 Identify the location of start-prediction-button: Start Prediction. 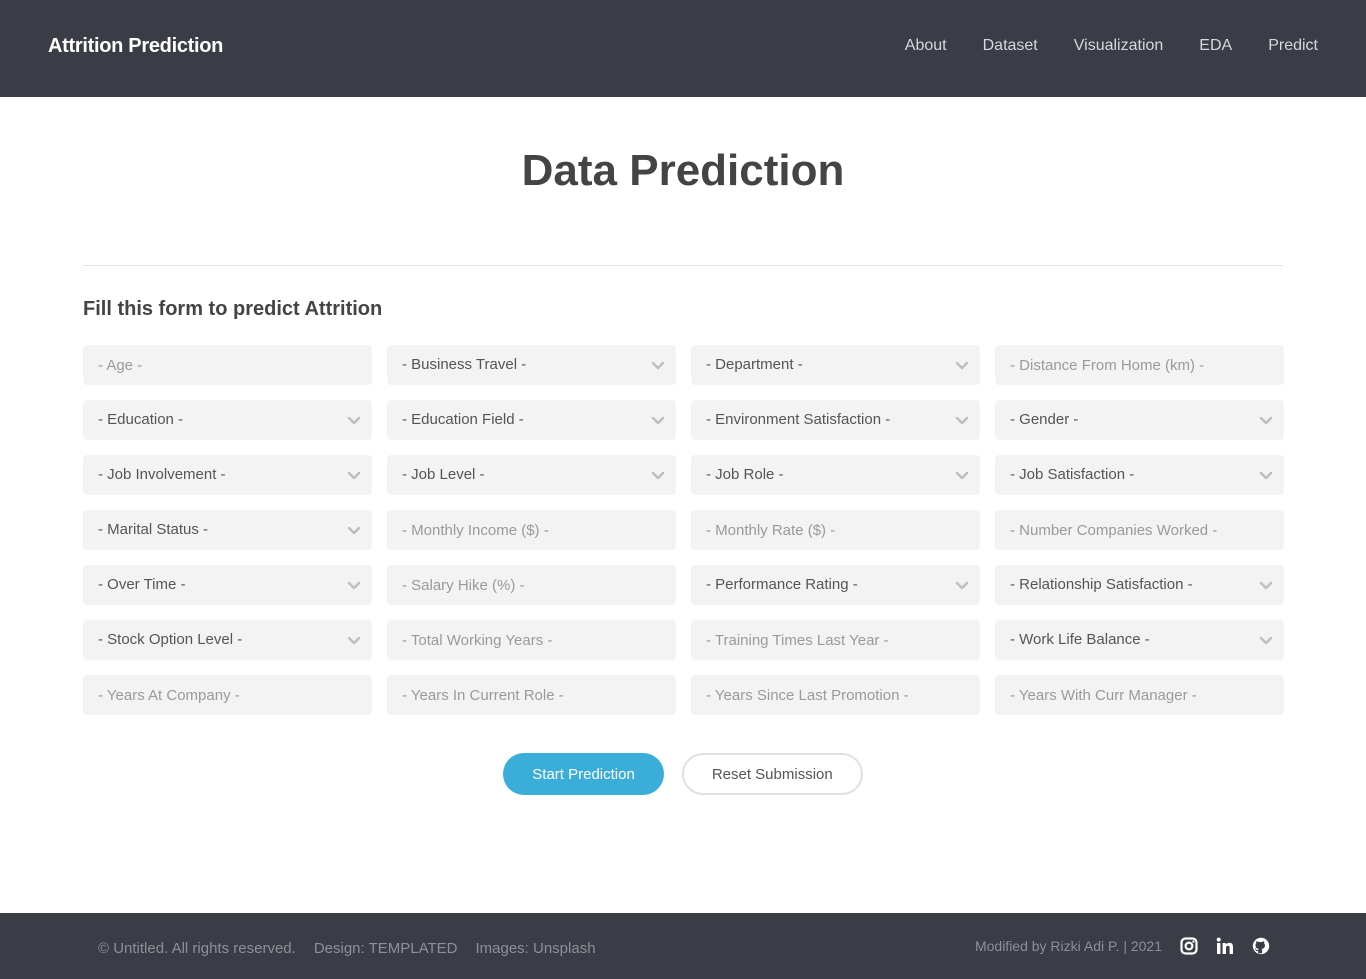
(583, 774).